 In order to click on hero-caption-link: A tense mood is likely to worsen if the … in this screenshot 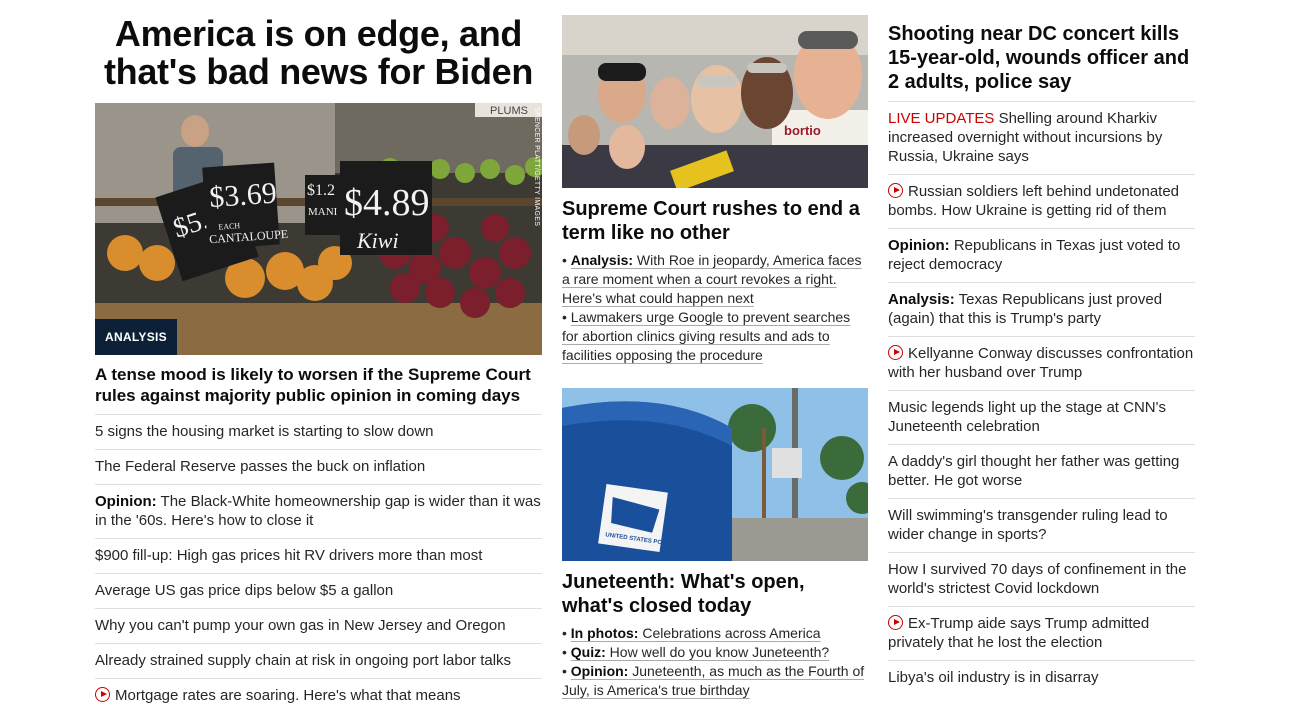, I will do `click(318, 389)`.